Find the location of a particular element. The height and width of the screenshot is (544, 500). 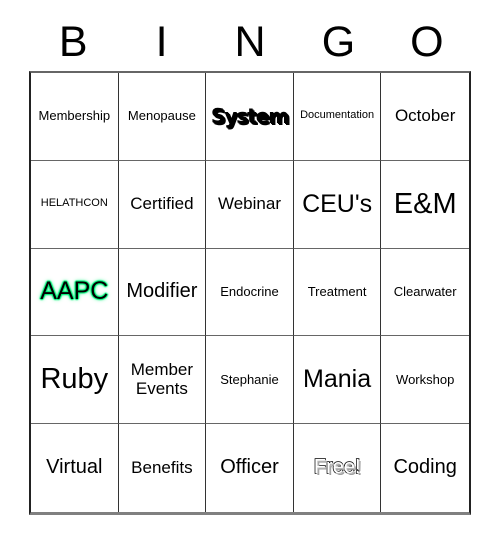

bingo-cell: Modifier is located at coordinates (162, 292).